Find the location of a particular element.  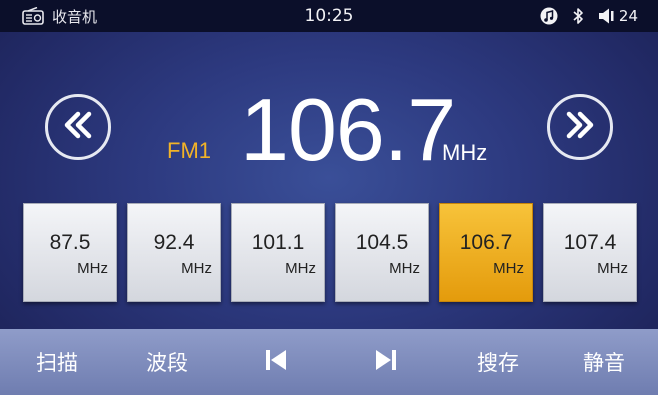

preset-button: 101.1 MHz is located at coordinates (278, 252).